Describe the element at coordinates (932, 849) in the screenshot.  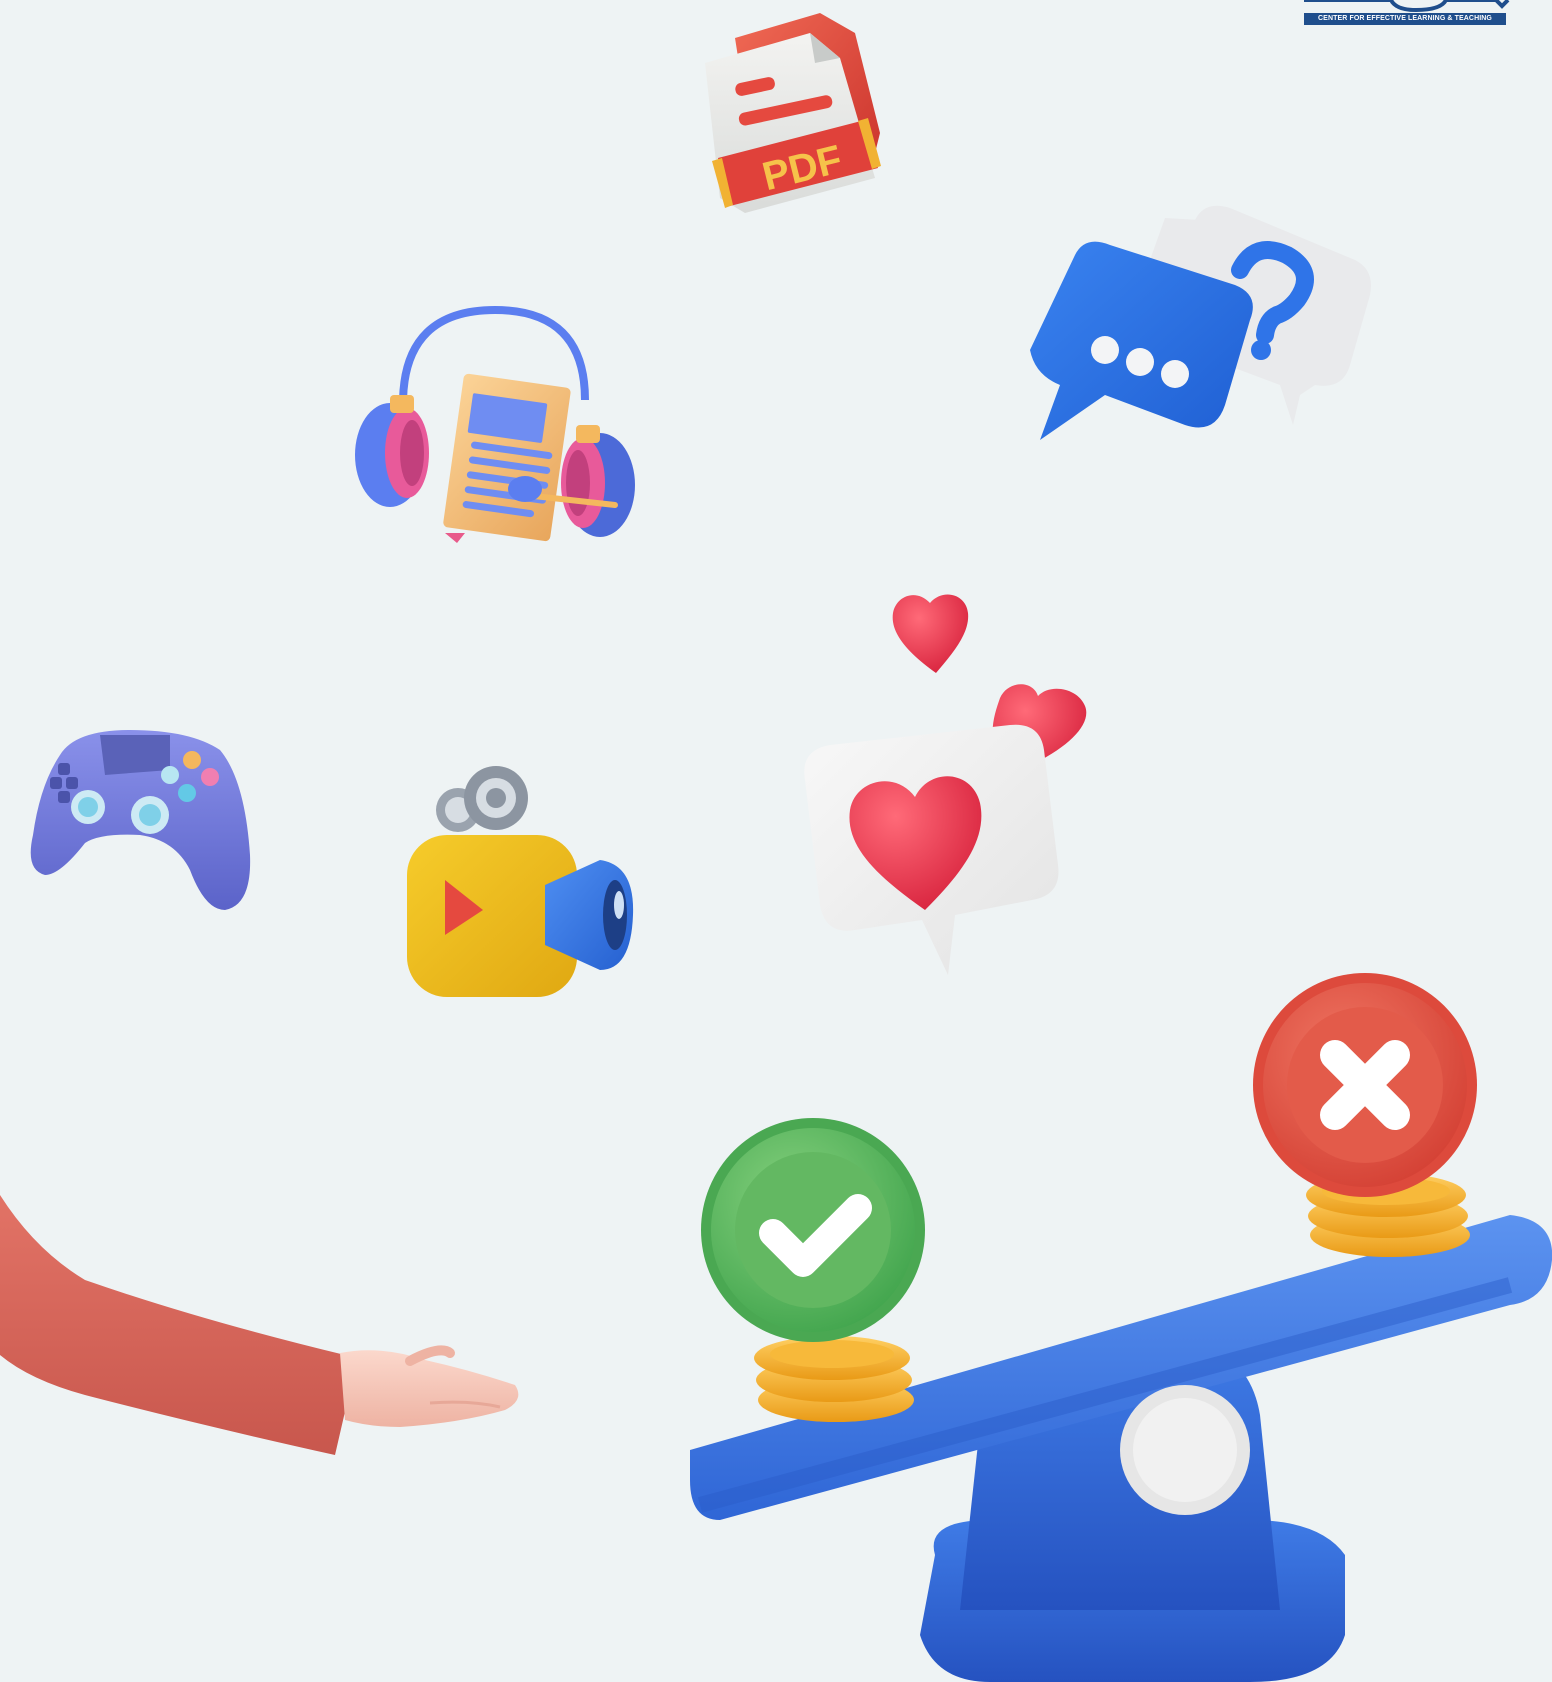
I see `heart-message-icon` at that location.